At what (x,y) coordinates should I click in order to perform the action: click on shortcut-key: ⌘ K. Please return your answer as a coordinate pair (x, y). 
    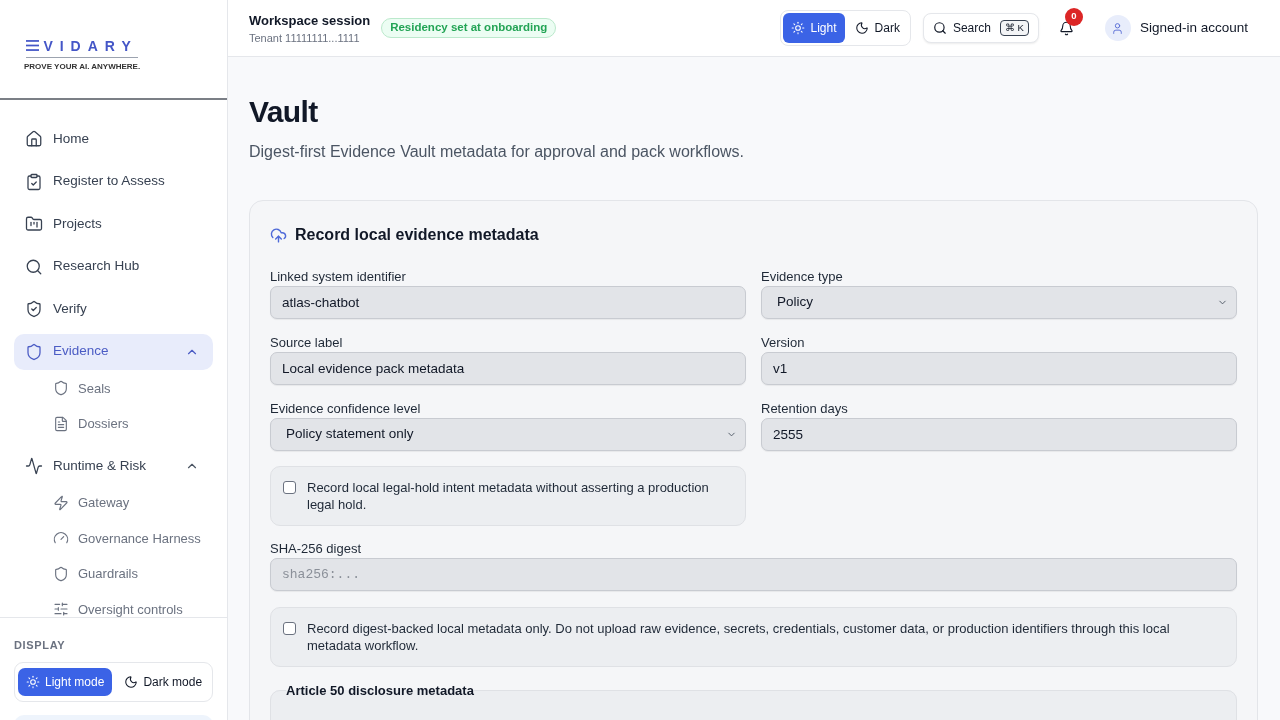
    Looking at the image, I should click on (1014, 28).